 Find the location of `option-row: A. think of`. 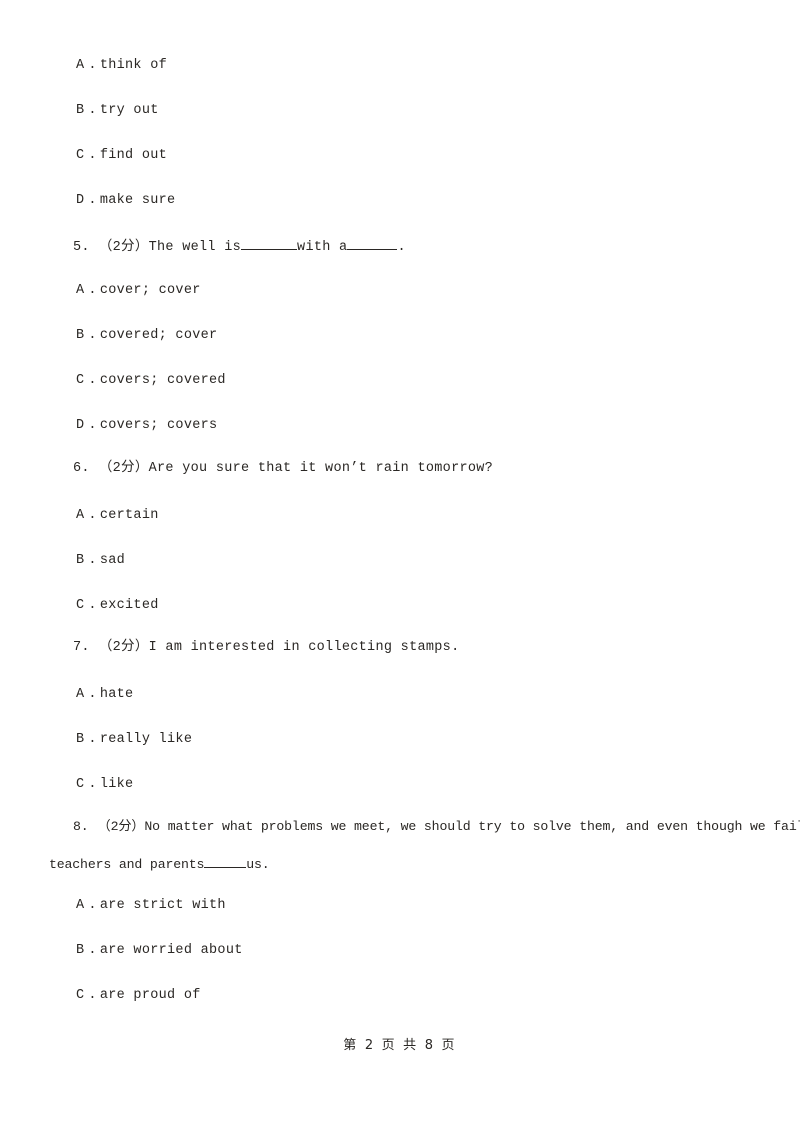

option-row: A. think of is located at coordinates (121, 66).